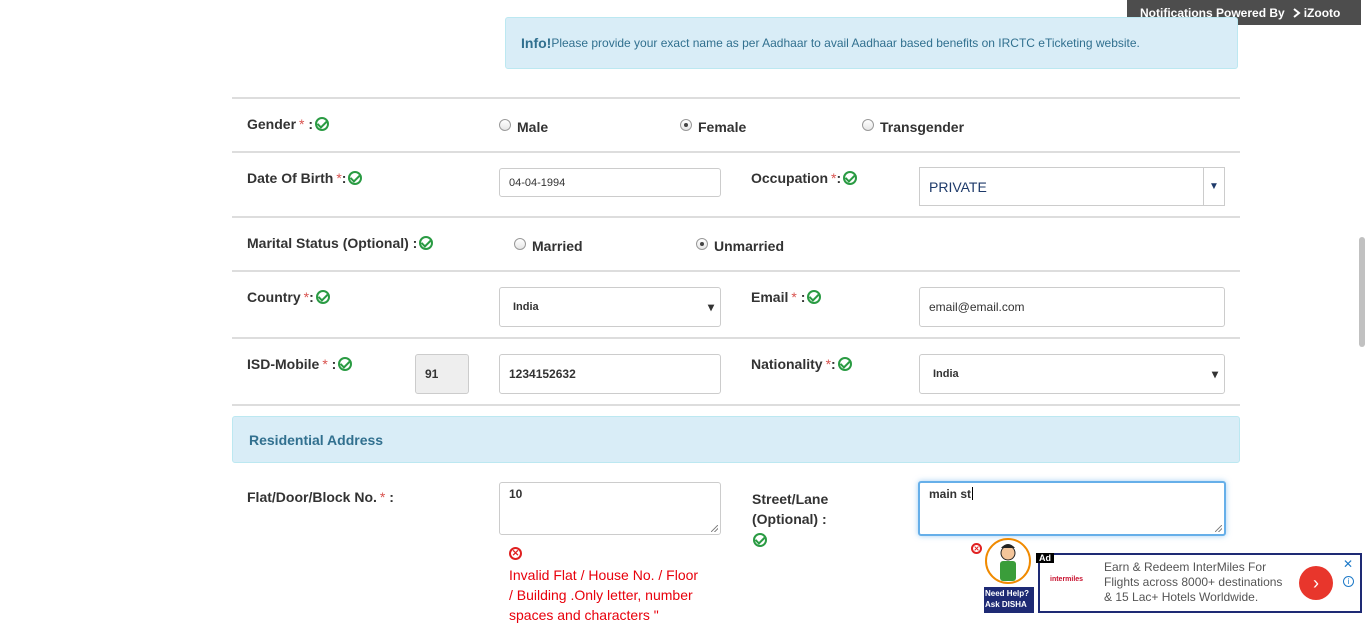 The height and width of the screenshot is (625, 1366). Describe the element at coordinates (536, 43) in the screenshot. I see `info-title: Info!` at that location.